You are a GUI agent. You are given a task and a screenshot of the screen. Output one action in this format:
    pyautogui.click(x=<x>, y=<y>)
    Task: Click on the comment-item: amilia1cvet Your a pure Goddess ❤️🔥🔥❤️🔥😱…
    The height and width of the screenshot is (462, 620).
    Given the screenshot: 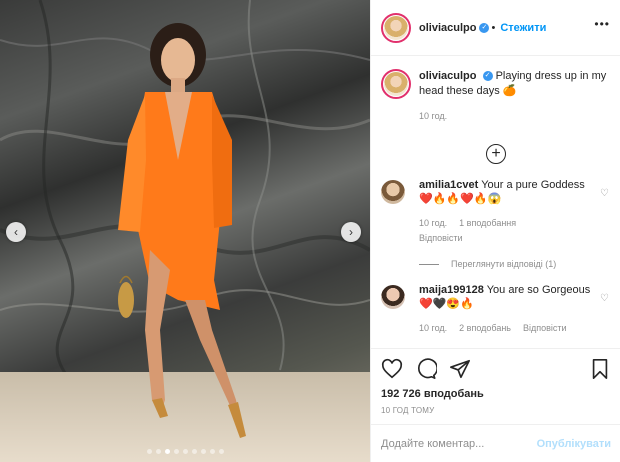 What is the action you would take?
    pyautogui.click(x=495, y=211)
    